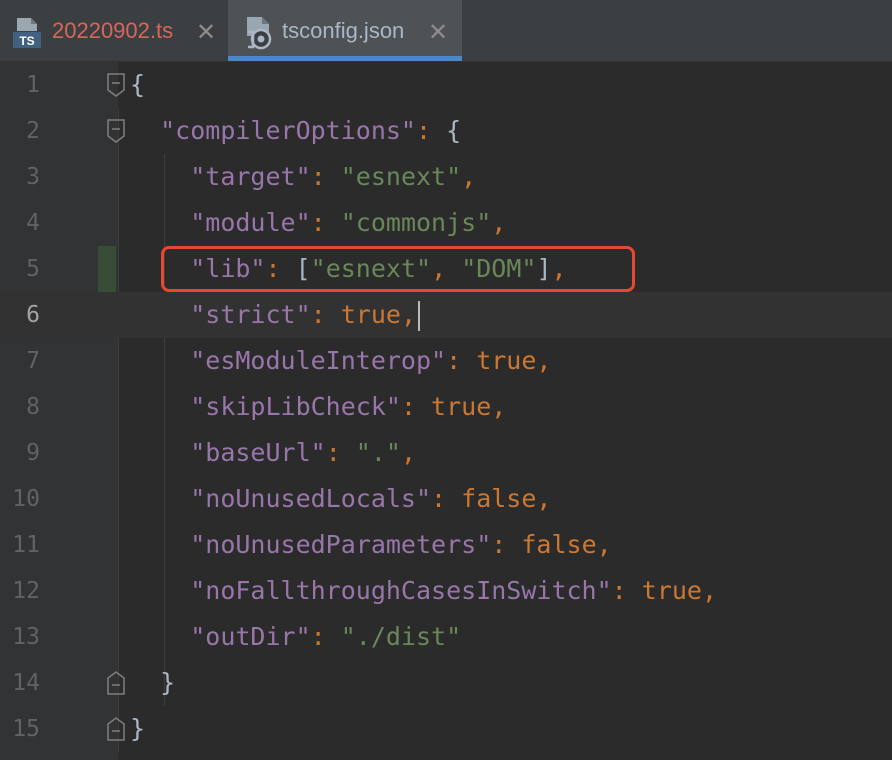 This screenshot has width=892, height=760. What do you see at coordinates (446, 315) in the screenshot?
I see `code-line-current: 6 "strict": true,` at bounding box center [446, 315].